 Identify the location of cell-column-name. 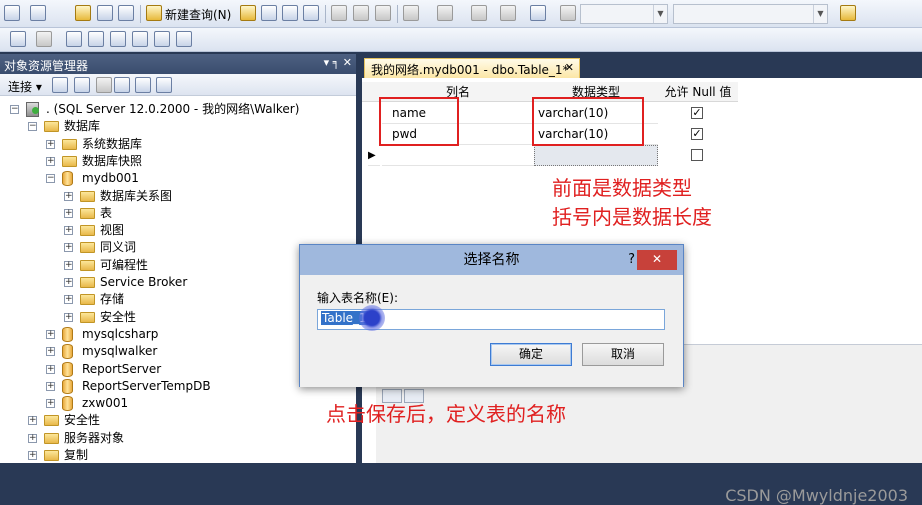
(458, 155).